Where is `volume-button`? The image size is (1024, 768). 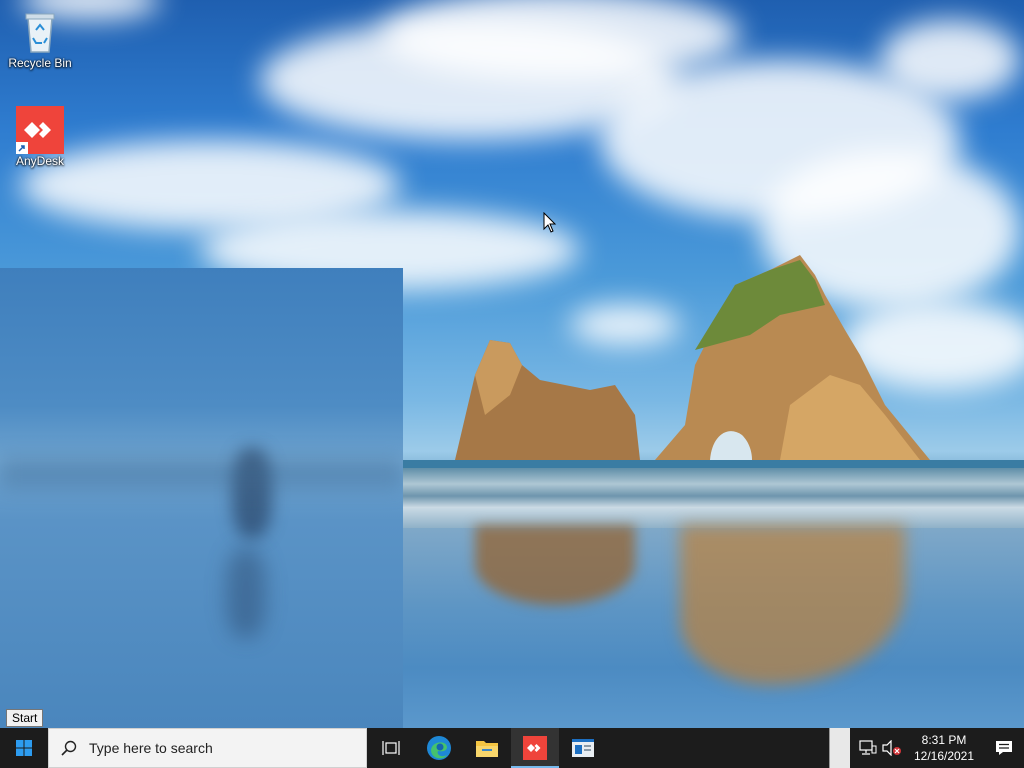 volume-button is located at coordinates (892, 748).